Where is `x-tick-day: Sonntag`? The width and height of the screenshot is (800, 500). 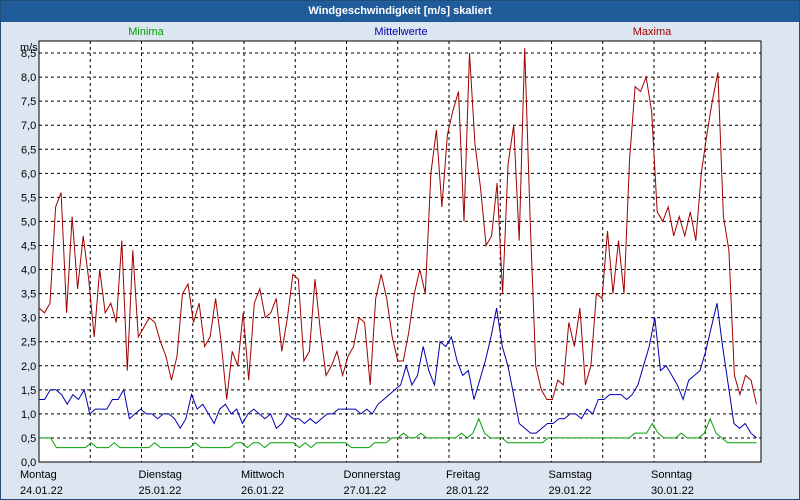
x-tick-day: Sonntag is located at coordinates (671, 475).